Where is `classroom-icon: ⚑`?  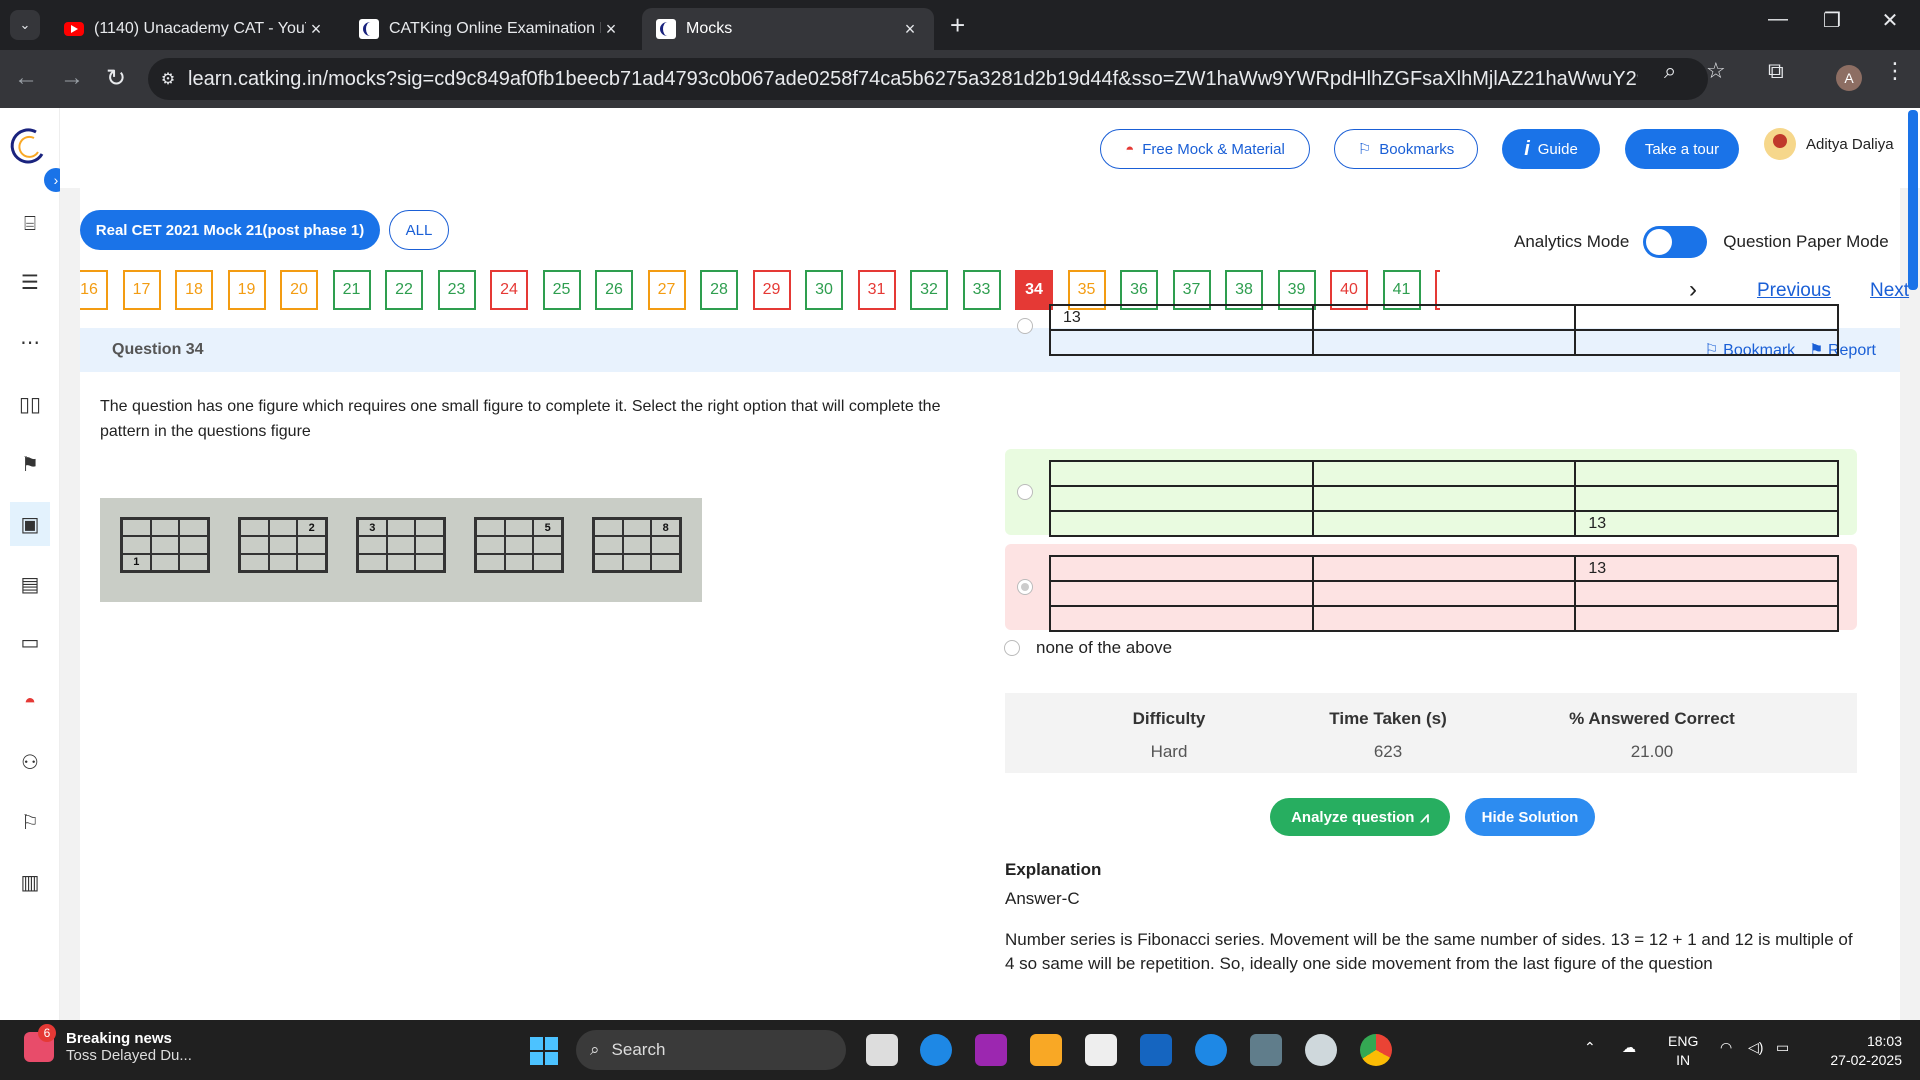 classroom-icon: ⚑ is located at coordinates (30, 464).